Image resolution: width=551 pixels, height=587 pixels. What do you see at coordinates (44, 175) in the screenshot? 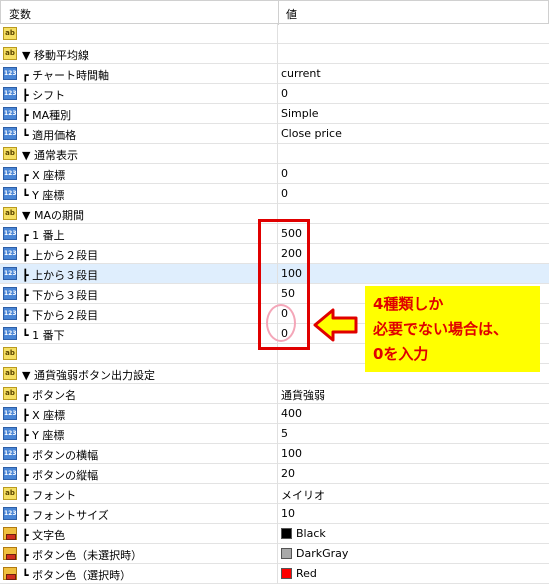
I see `row-name: ┏ X 座標` at bounding box center [44, 175].